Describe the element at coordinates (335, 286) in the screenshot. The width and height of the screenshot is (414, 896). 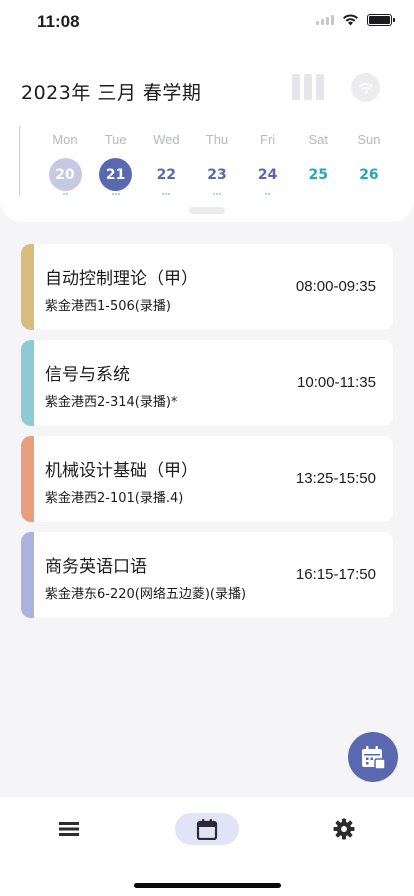
I see `course-time: 08:00-09:35` at that location.